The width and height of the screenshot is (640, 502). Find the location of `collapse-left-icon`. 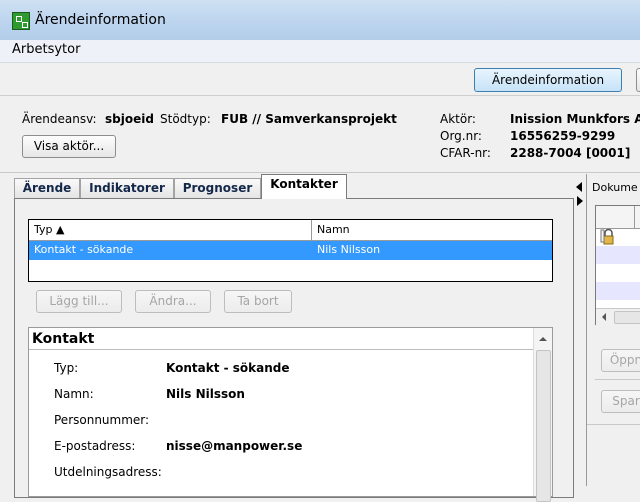

collapse-left-icon is located at coordinates (579, 187).